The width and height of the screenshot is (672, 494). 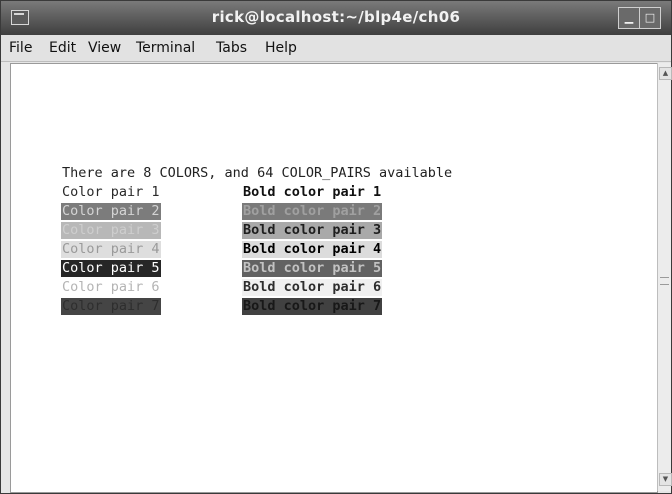 I want to click on menu-help: Help, so click(x=281, y=48).